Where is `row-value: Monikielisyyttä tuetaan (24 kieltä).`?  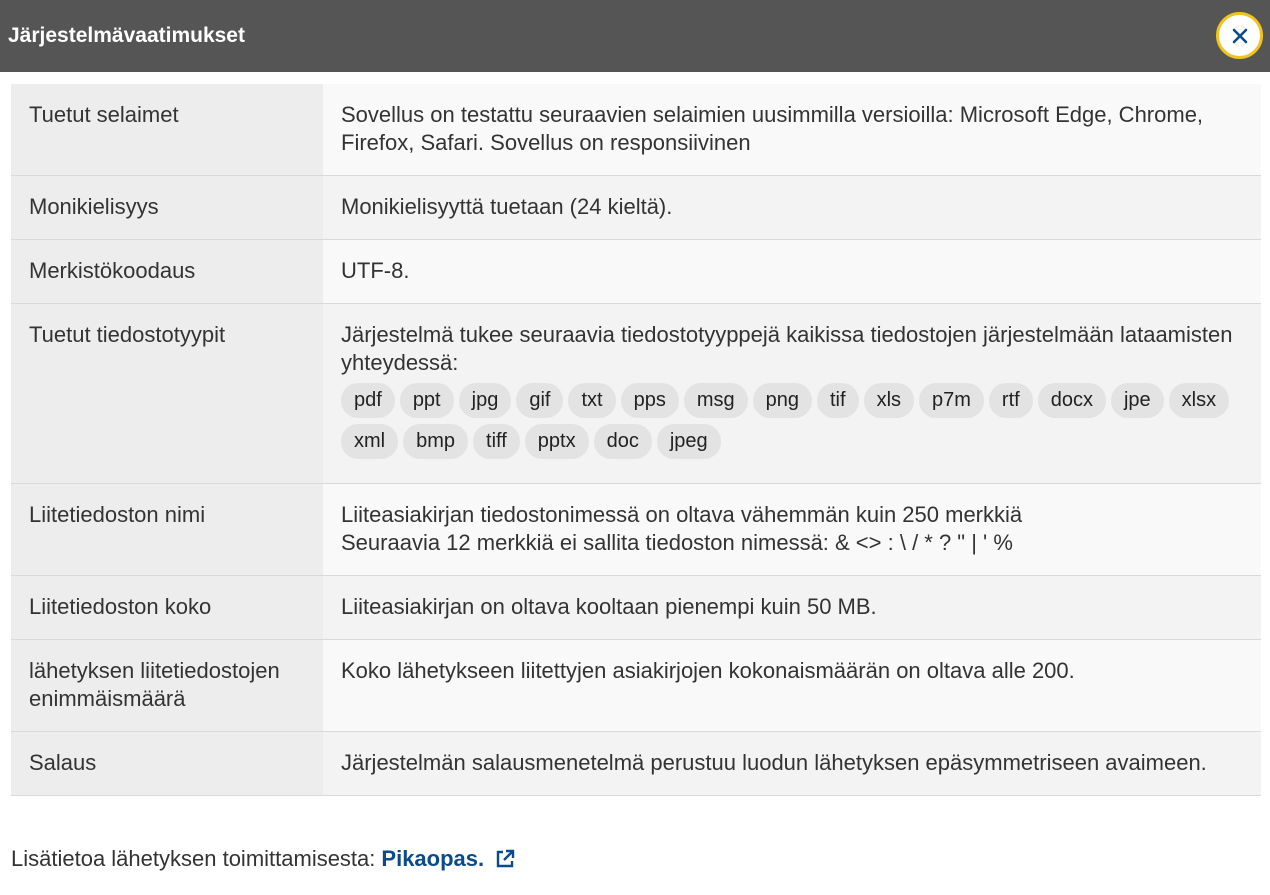 row-value: Monikielisyyttä tuetaan (24 kieltä). is located at coordinates (792, 207).